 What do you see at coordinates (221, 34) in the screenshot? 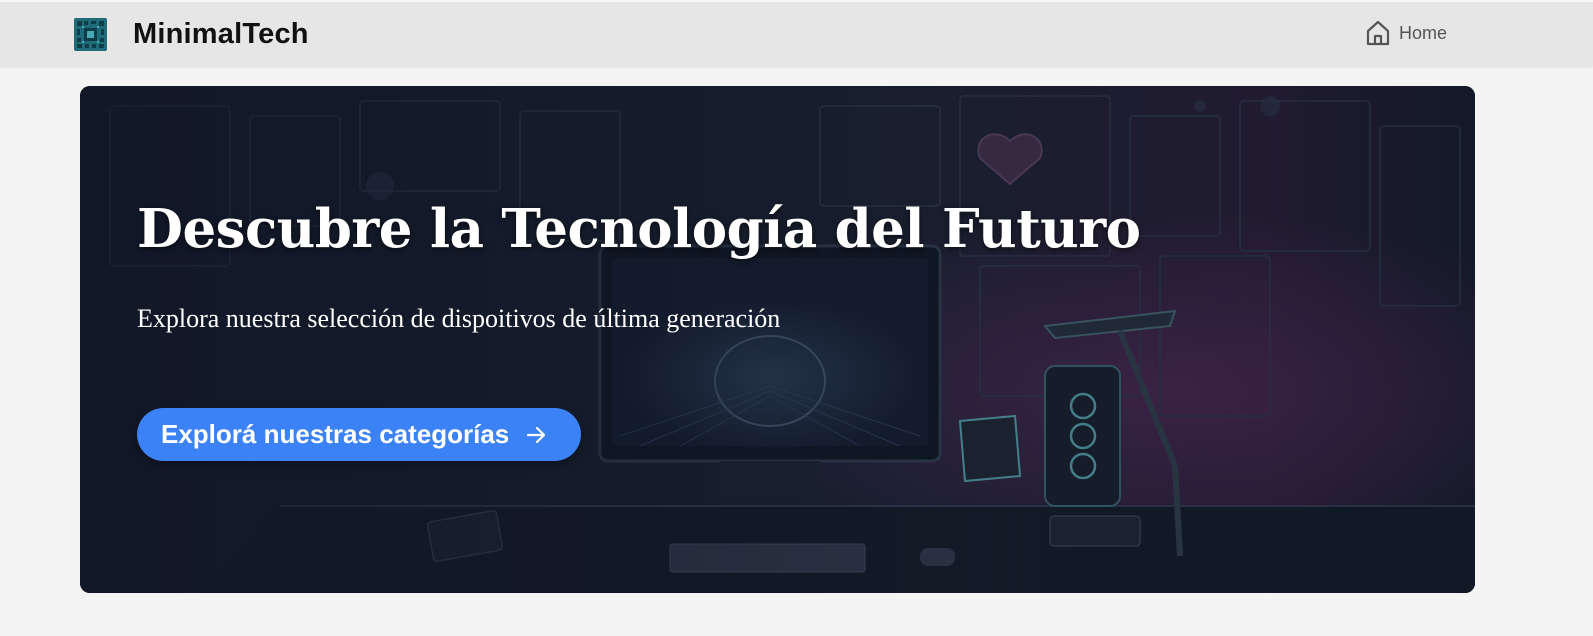
I see `brand-name: MinimalTech` at bounding box center [221, 34].